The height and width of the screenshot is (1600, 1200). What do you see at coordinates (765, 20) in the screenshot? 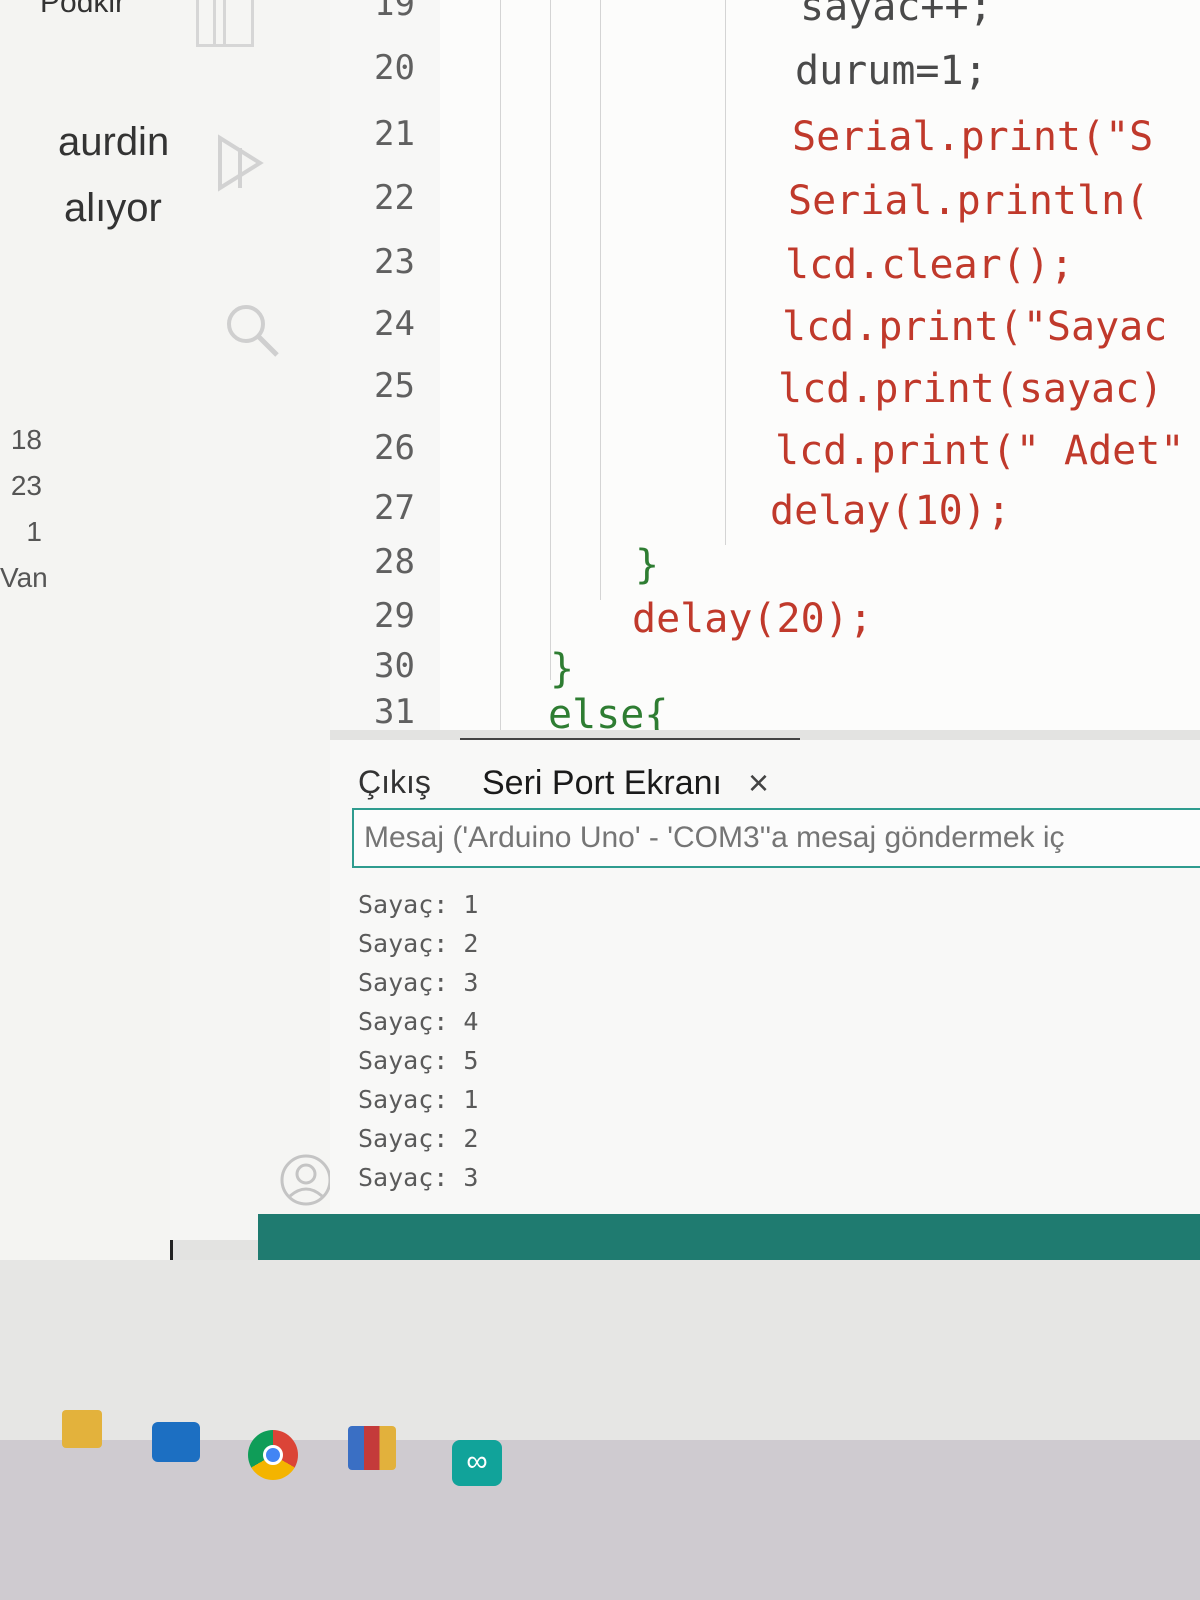
I see `code-line: 19 sayac++;` at bounding box center [765, 20].